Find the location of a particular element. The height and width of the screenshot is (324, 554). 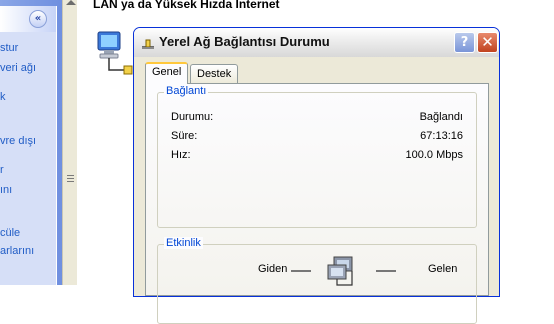

dialog-title: Yerel Ağ Bağlantısı Durumu is located at coordinates (244, 41).